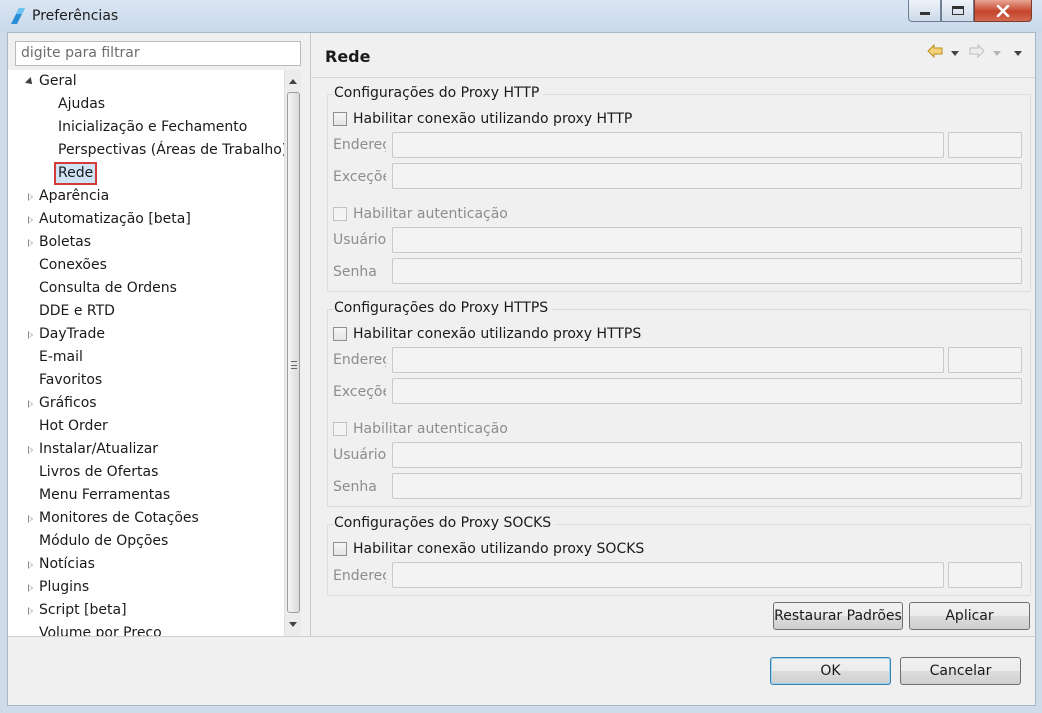 This screenshot has width=1042, height=713. What do you see at coordinates (707, 271) in the screenshot?
I see `http-password-field` at bounding box center [707, 271].